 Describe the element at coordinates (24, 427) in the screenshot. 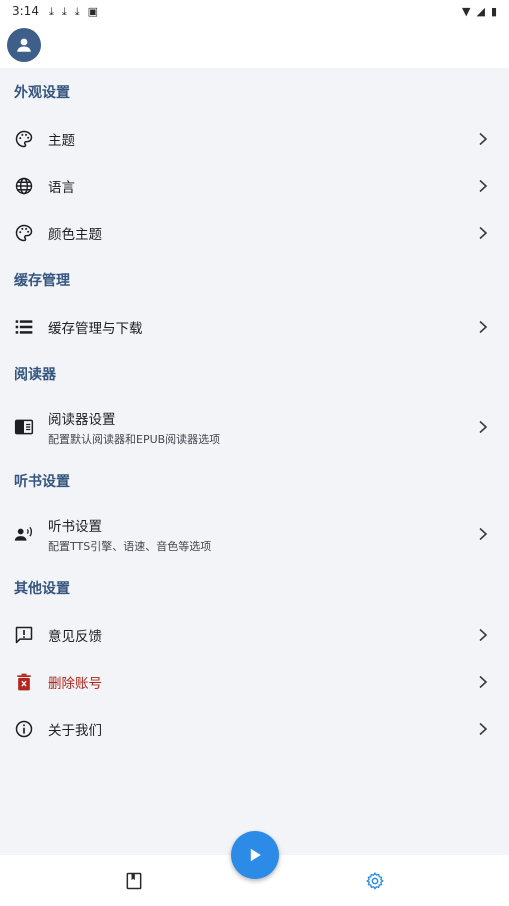

I see `reader-icon` at that location.